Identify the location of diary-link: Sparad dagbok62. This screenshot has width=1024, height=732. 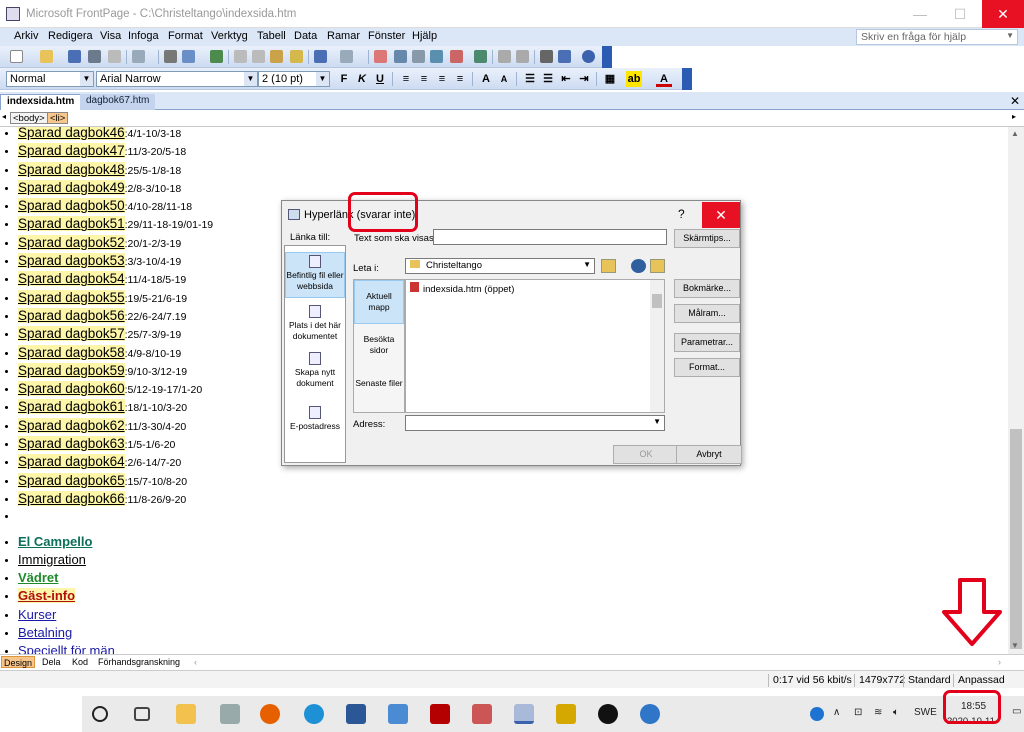
(71, 425).